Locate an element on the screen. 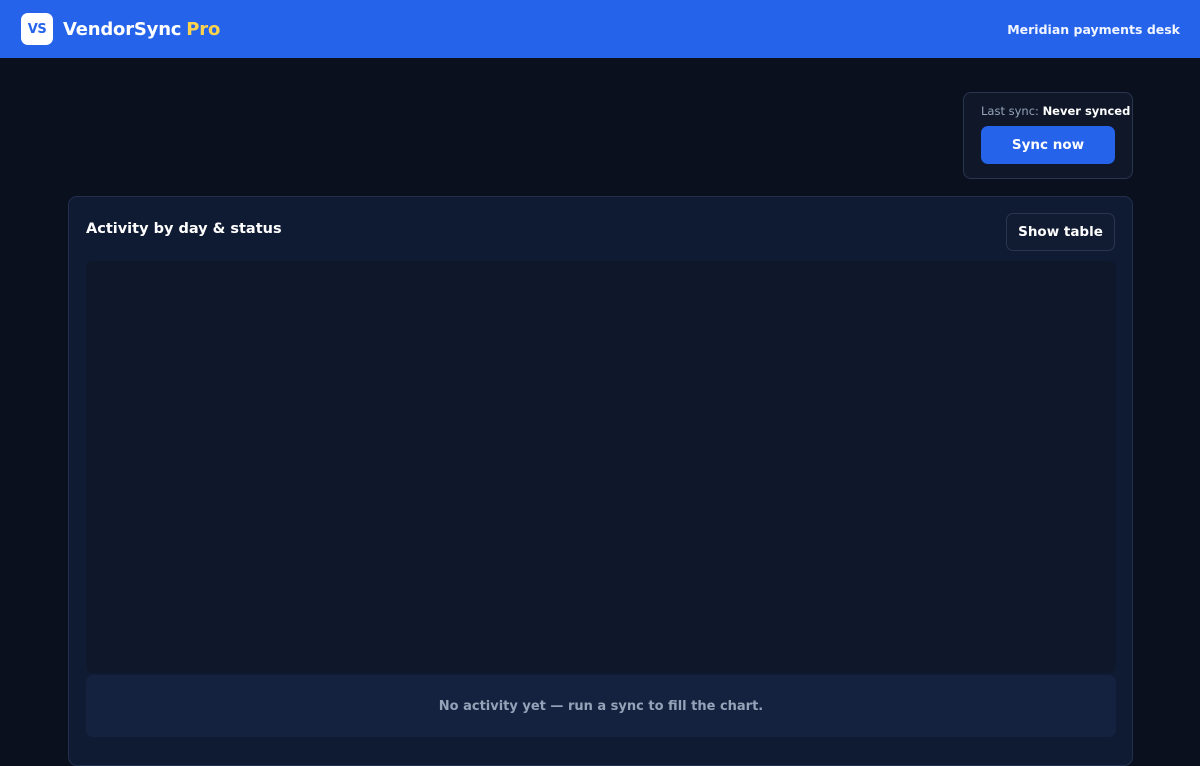 This screenshot has width=1200, height=766. app-logo-text: VS is located at coordinates (37, 29).